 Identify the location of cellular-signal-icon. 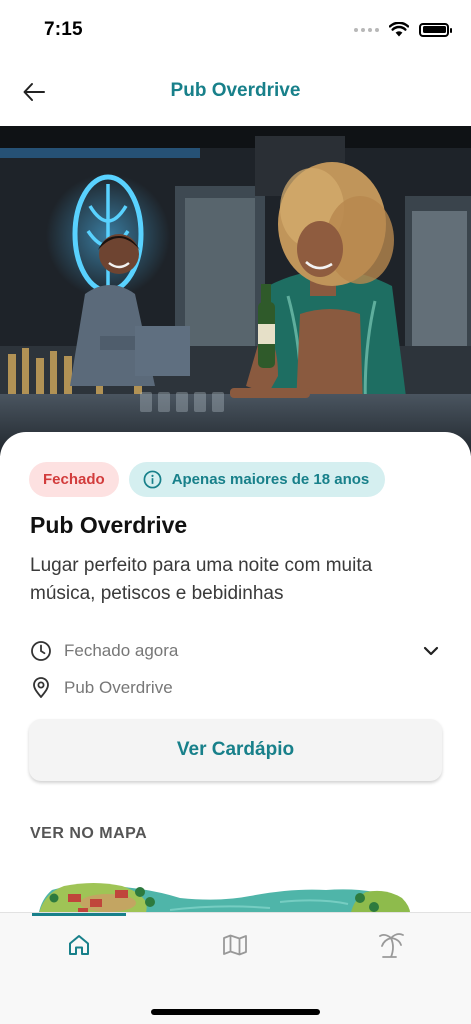
(366, 29).